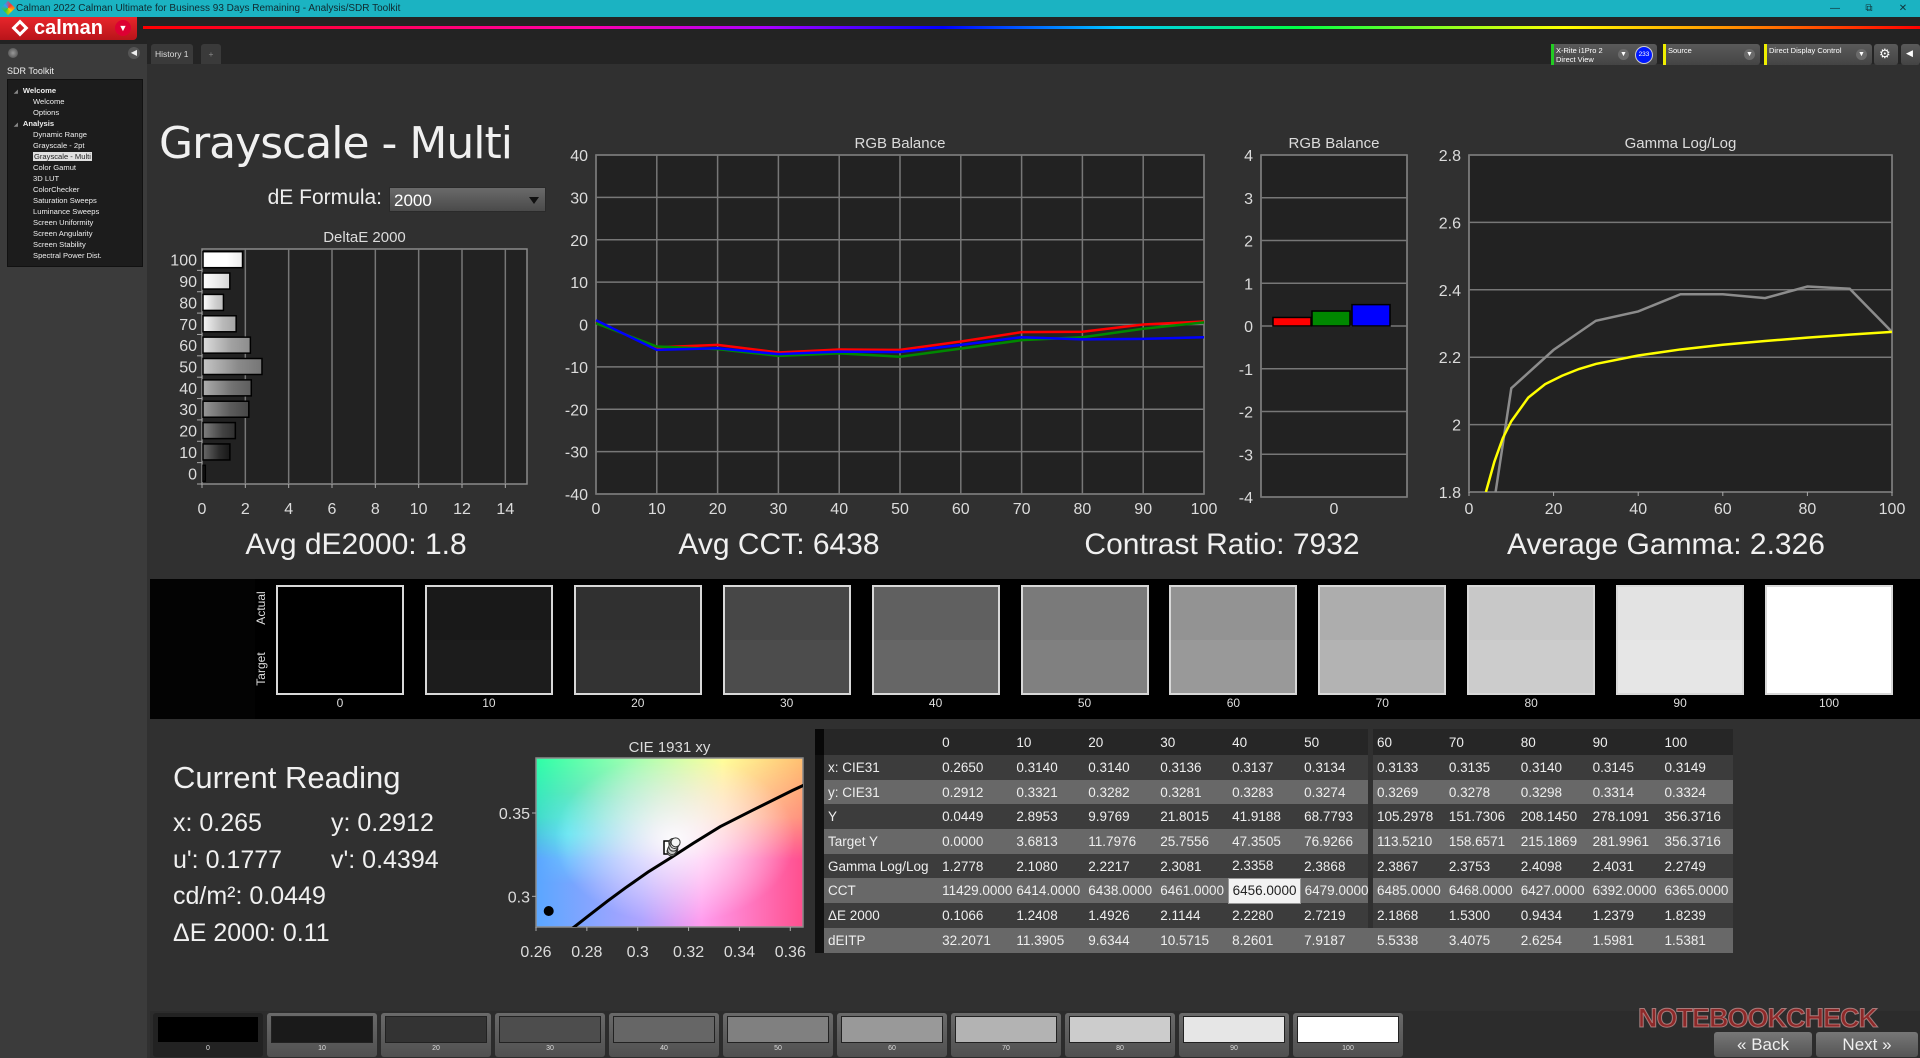 The height and width of the screenshot is (1058, 1920). What do you see at coordinates (1910, 54) in the screenshot?
I see `collapse-right-icon: ◀` at bounding box center [1910, 54].